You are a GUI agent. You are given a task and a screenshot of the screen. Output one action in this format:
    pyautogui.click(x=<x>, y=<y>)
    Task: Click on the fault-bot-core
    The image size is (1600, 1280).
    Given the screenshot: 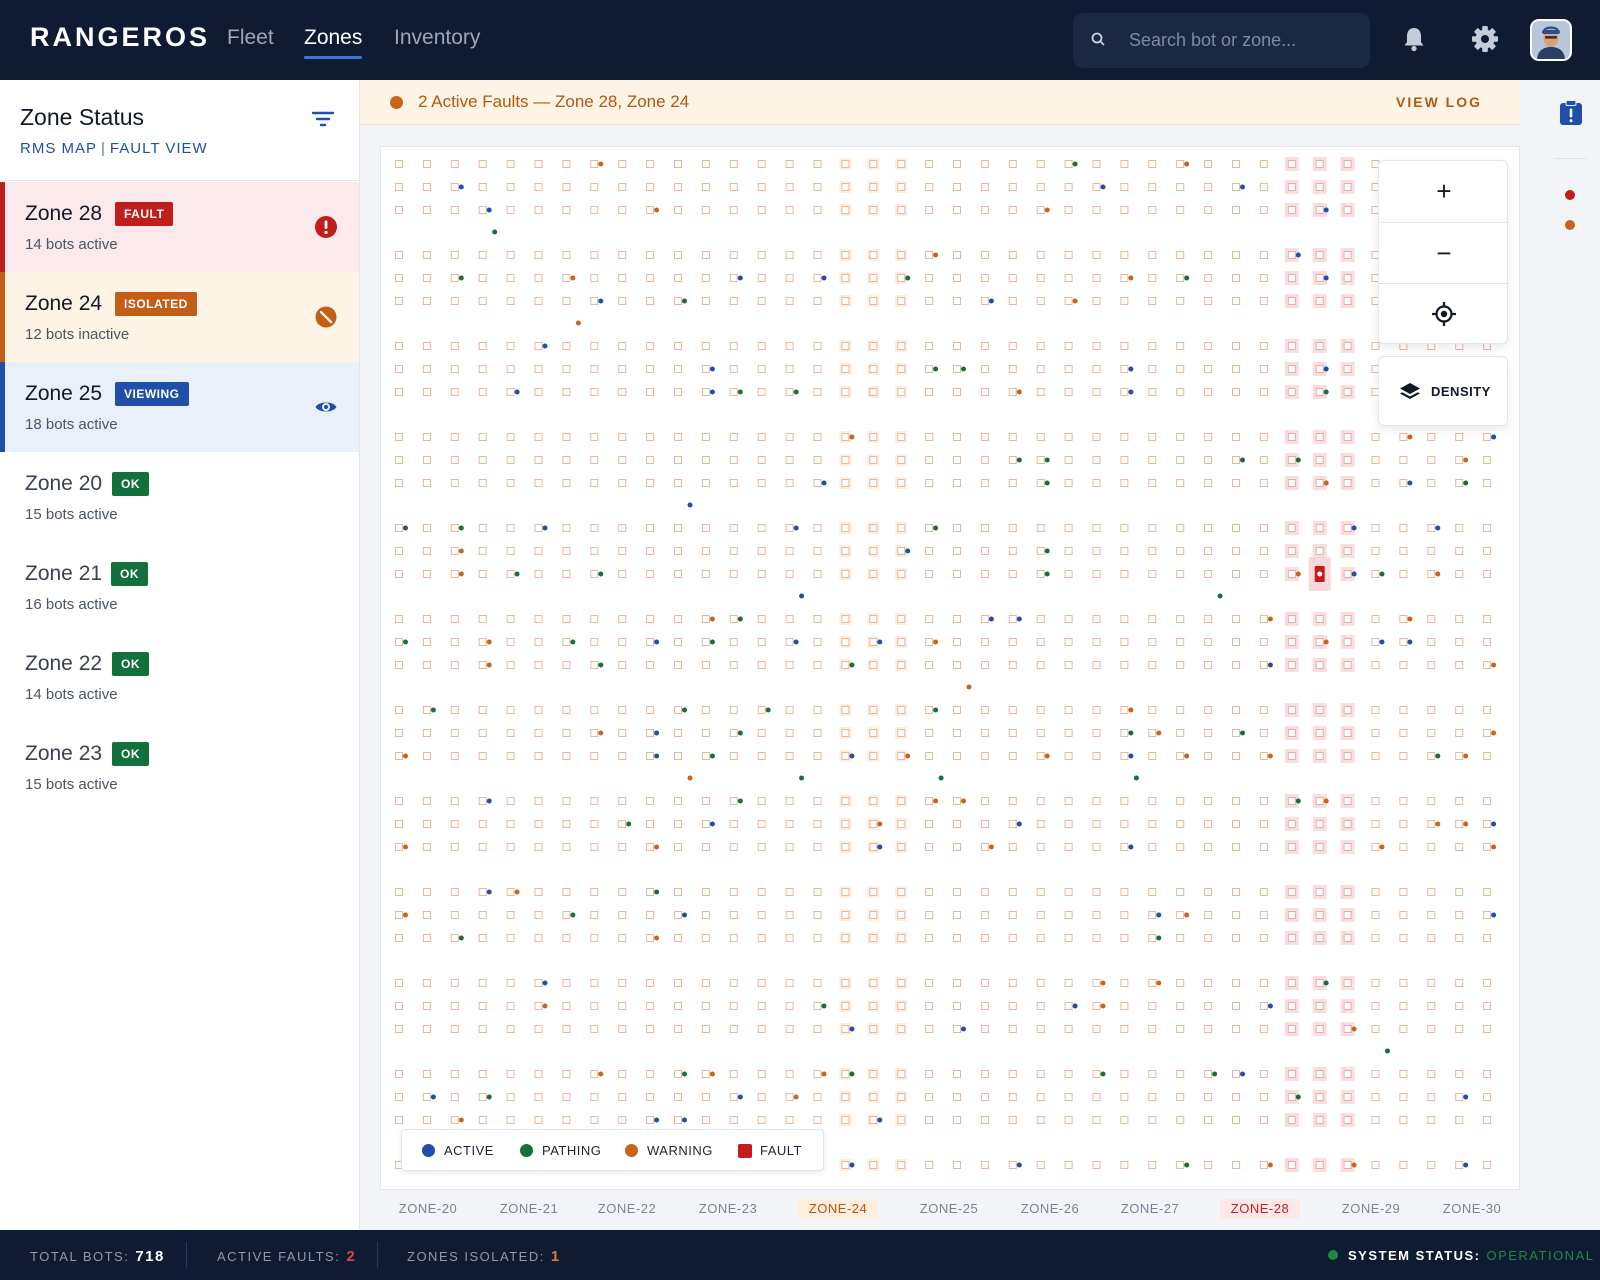 What is the action you would take?
    pyautogui.click(x=1320, y=574)
    